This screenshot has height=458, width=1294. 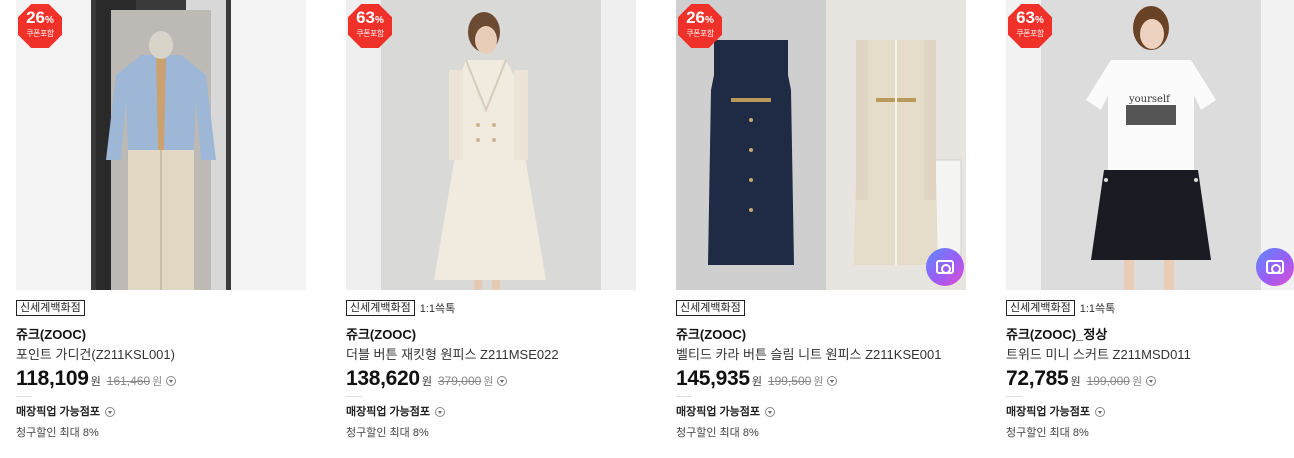 I want to click on price-row: 138,620 원 379,000 원, so click(x=427, y=379).